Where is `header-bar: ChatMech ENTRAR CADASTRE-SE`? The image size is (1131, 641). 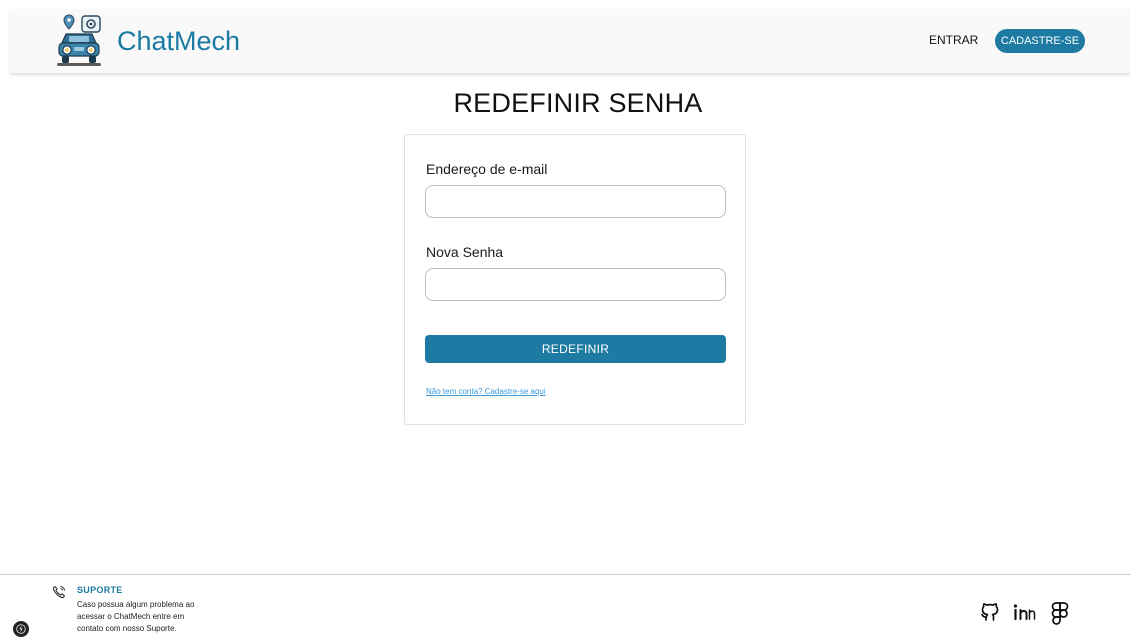 header-bar: ChatMech ENTRAR CADASTRE-SE is located at coordinates (570, 41).